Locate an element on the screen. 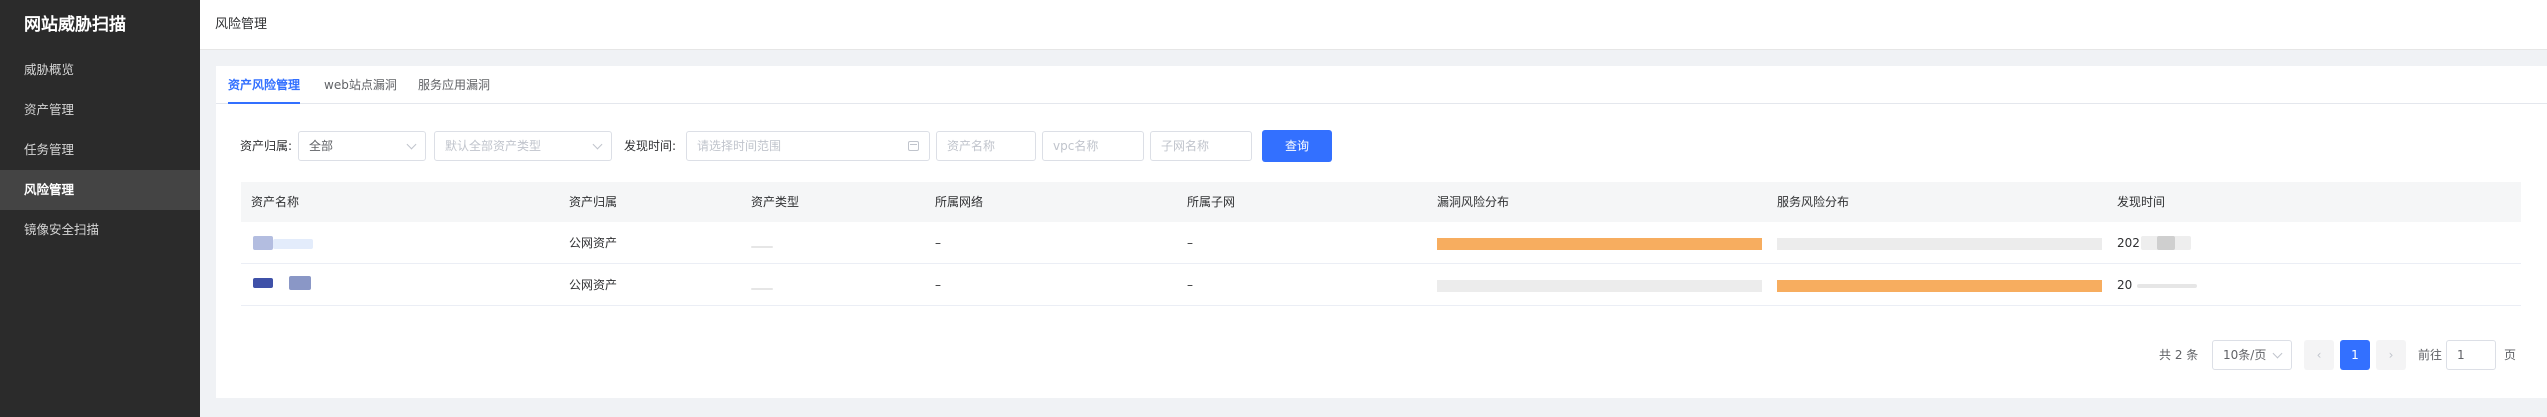  sidebar-item-asset-management: 资产管理 is located at coordinates (100, 110).